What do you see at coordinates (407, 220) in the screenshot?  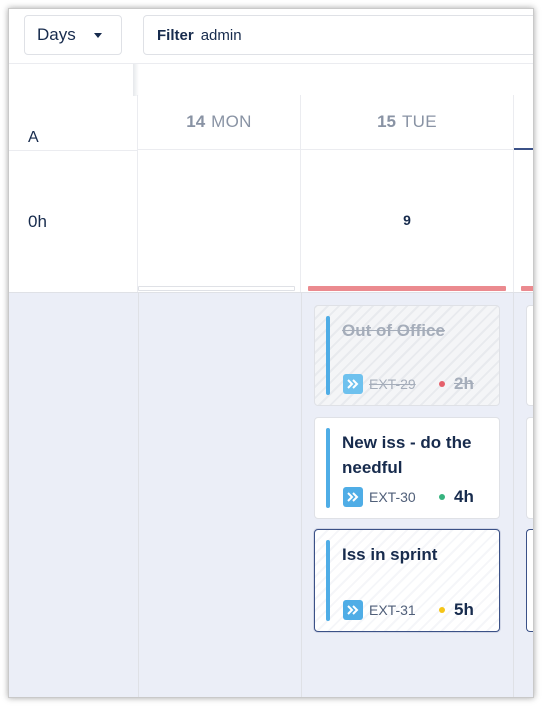 I see `day-total: 9` at bounding box center [407, 220].